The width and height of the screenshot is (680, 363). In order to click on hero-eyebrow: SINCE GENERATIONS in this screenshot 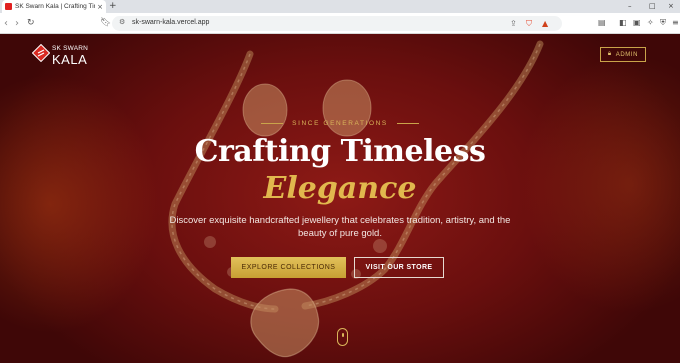, I will do `click(340, 123)`.